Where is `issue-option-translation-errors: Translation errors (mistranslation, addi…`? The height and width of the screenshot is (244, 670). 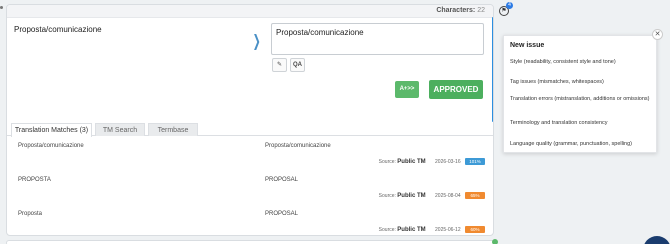 issue-option-translation-errors: Translation errors (mistranslation, addi… is located at coordinates (581, 99).